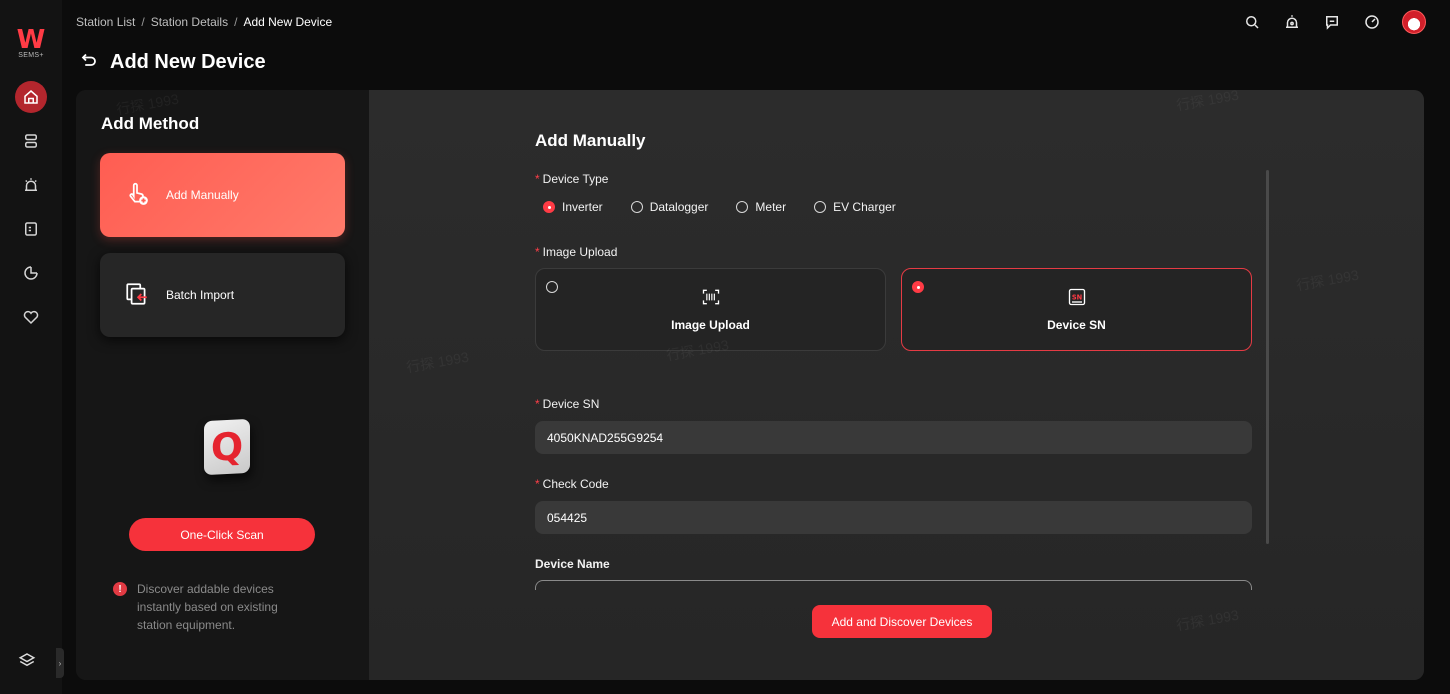  Describe the element at coordinates (572, 179) in the screenshot. I see `device-type-label: * Device Type` at that location.